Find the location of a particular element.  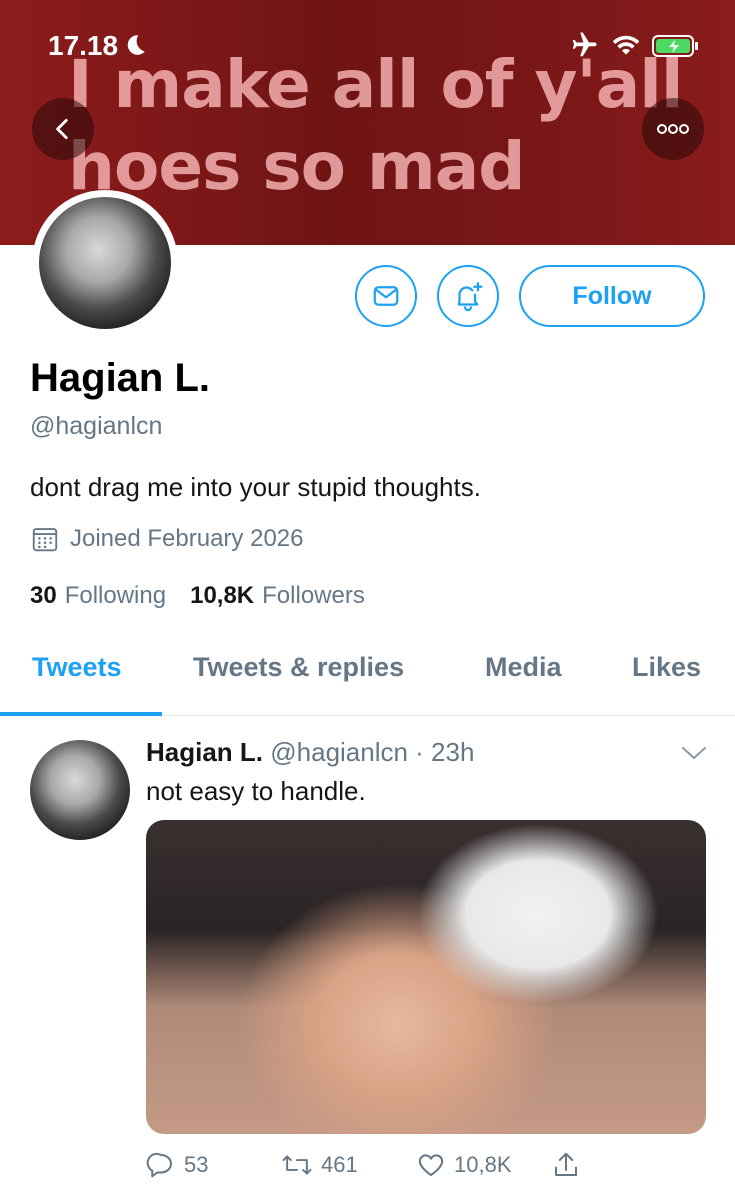

avatar-image is located at coordinates (105, 263).